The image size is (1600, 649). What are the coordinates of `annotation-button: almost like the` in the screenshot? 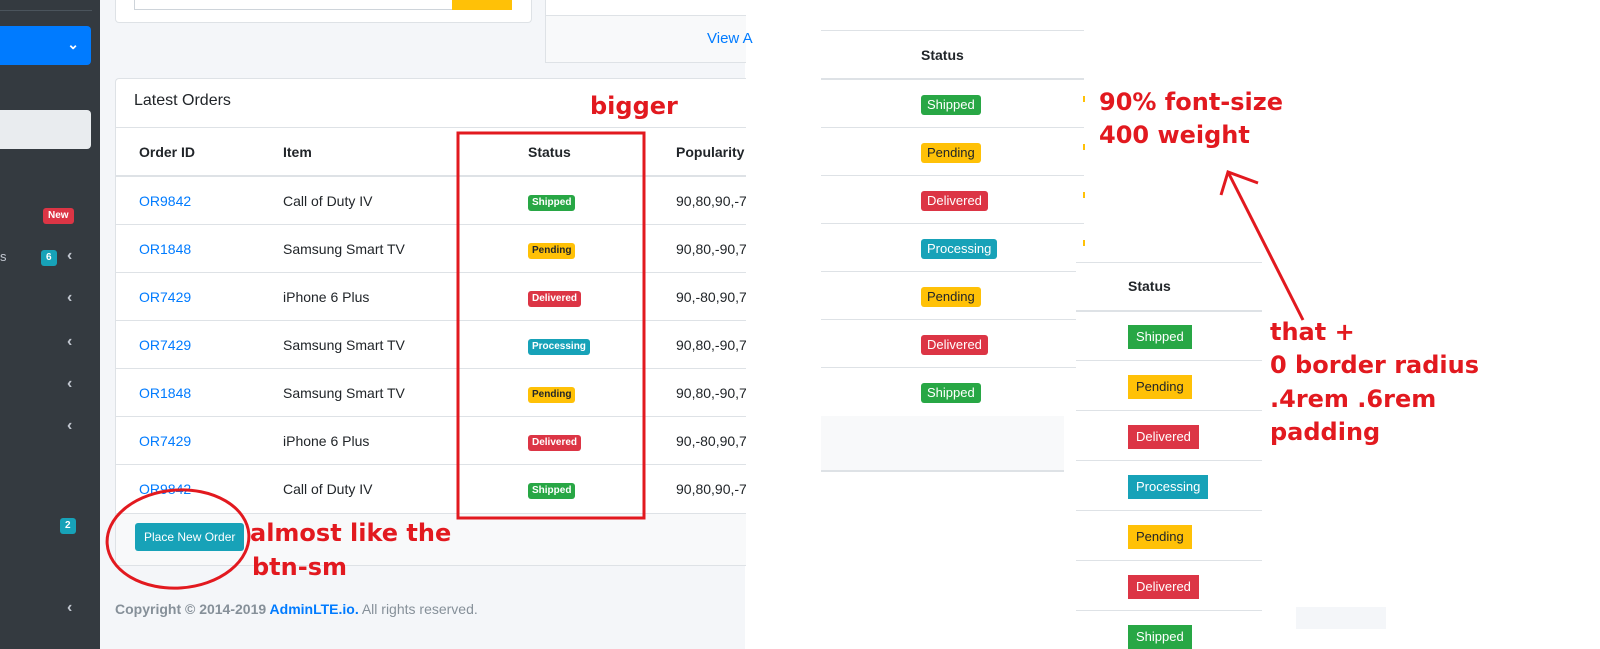 It's located at (351, 533).